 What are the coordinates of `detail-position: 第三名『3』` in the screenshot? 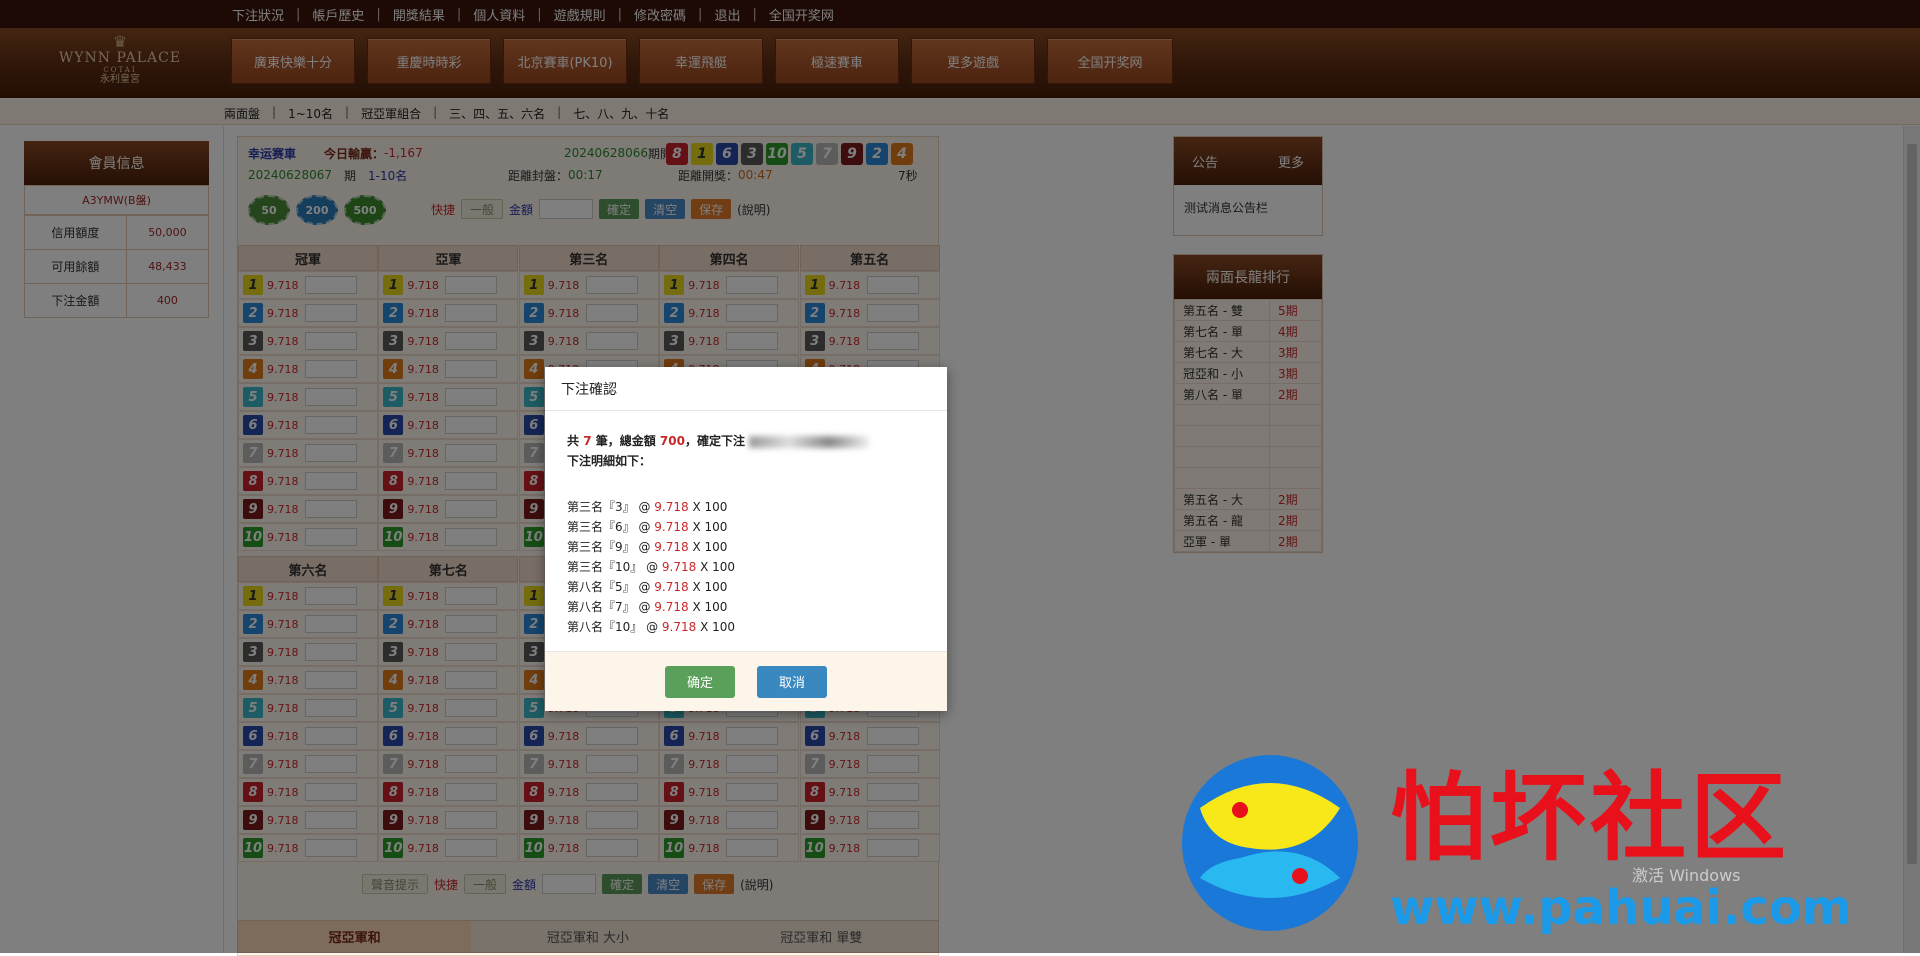 It's located at (601, 507).